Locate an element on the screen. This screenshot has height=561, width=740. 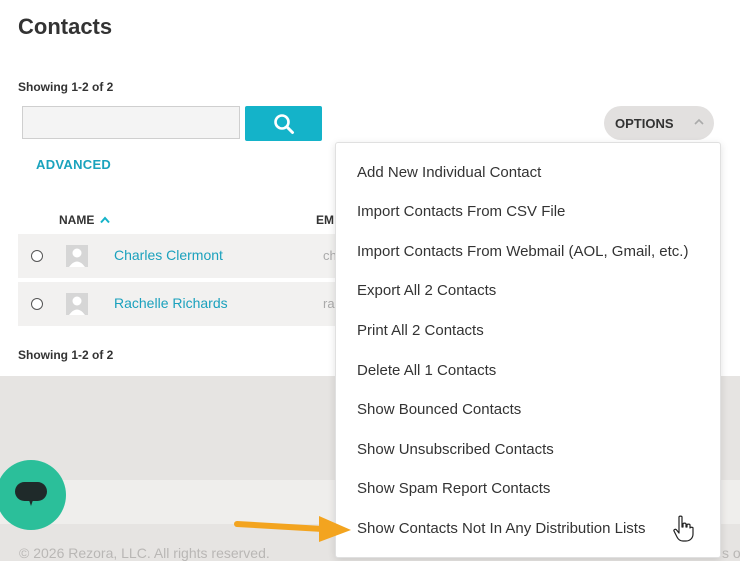
name-column-header: NAME is located at coordinates (85, 220).